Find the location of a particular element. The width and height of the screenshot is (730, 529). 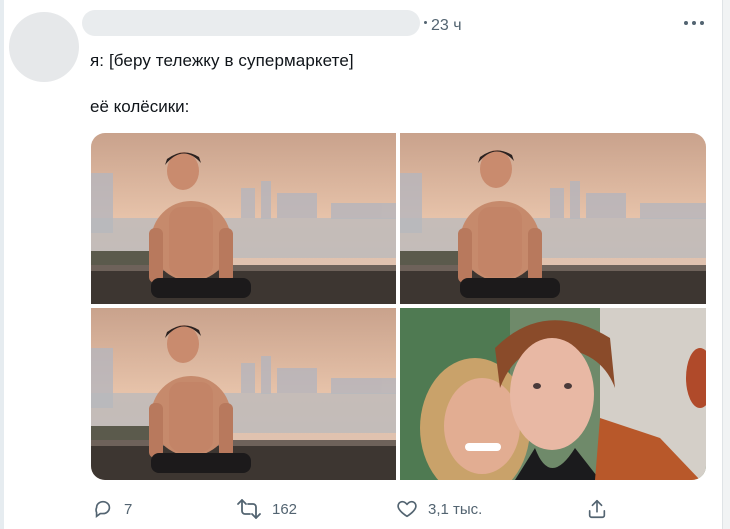

author-name-redacted is located at coordinates (251, 23).